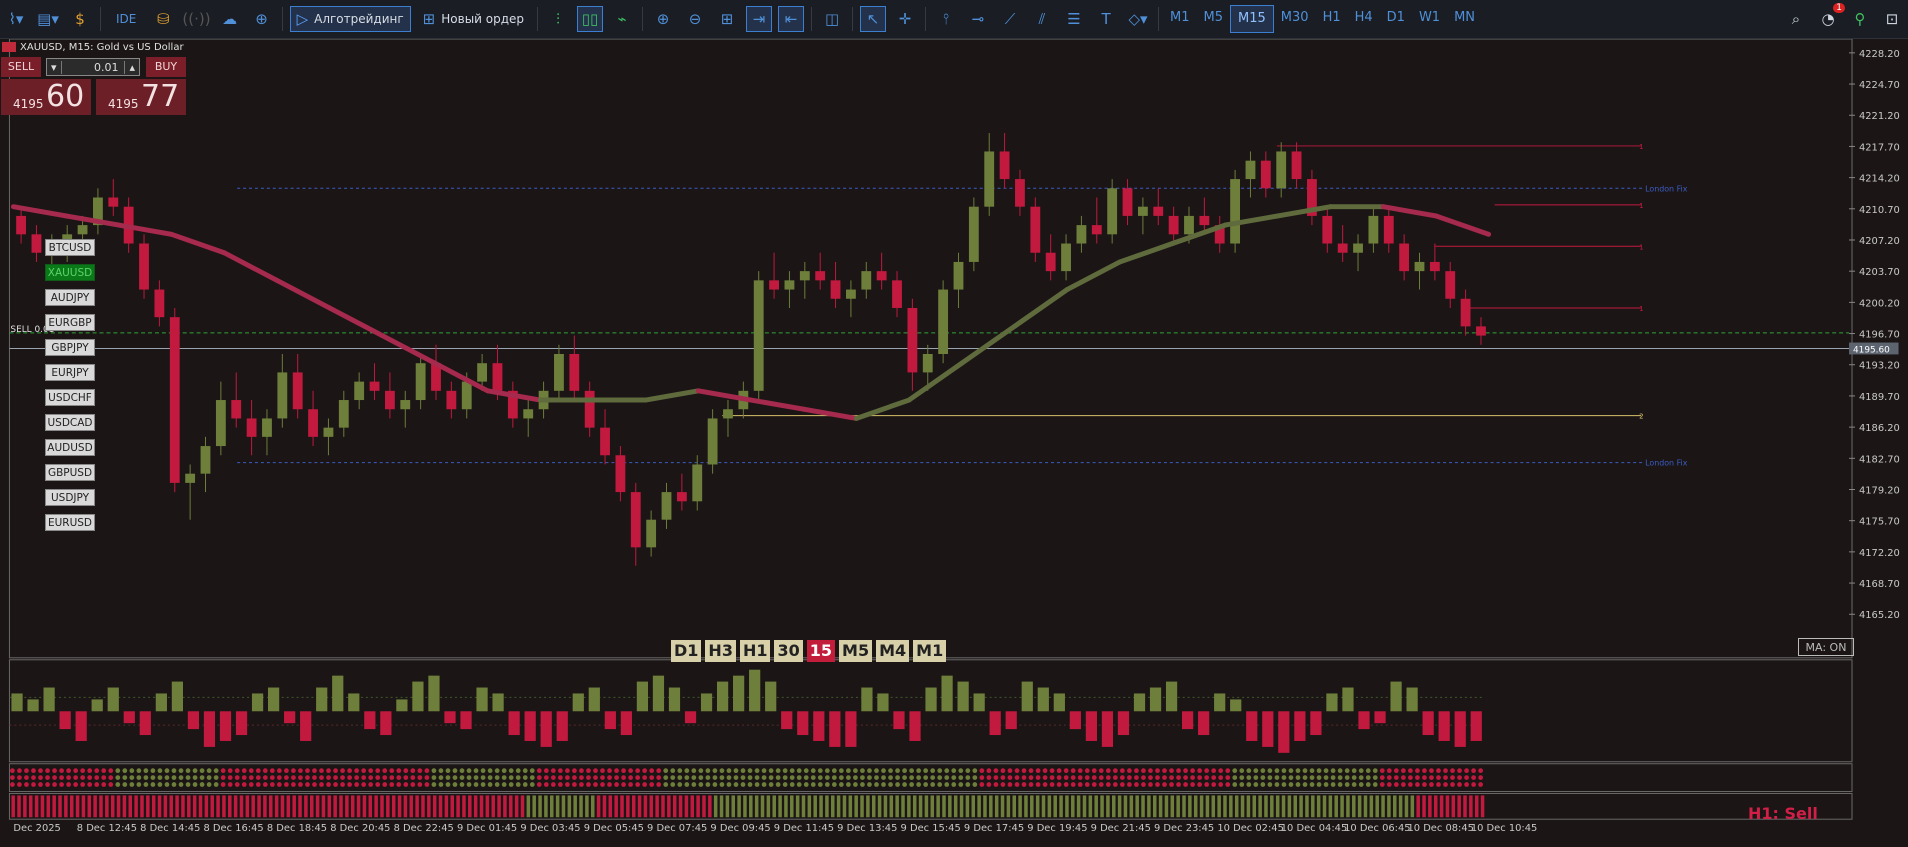  I want to click on signal-icon: ((·)), so click(196, 19).